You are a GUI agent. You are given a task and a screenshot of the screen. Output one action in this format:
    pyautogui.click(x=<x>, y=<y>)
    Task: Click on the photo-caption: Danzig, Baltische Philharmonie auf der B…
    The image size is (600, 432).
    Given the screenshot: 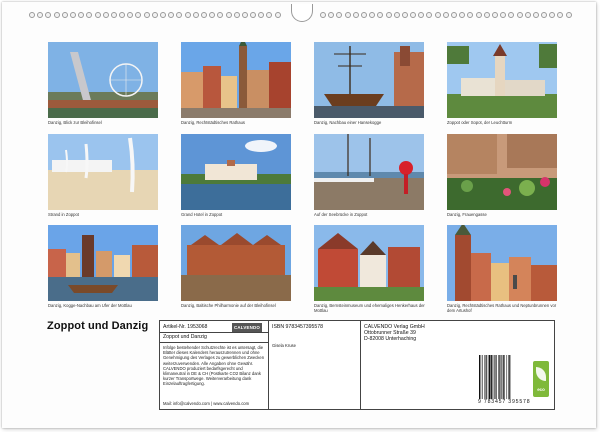 What is the action you would take?
    pyautogui.click(x=228, y=305)
    